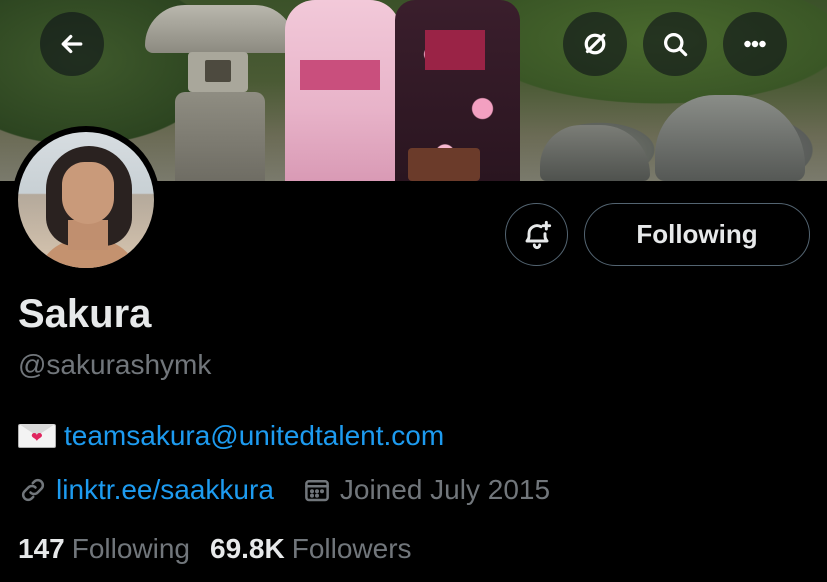  I want to click on link-icon, so click(33, 490).